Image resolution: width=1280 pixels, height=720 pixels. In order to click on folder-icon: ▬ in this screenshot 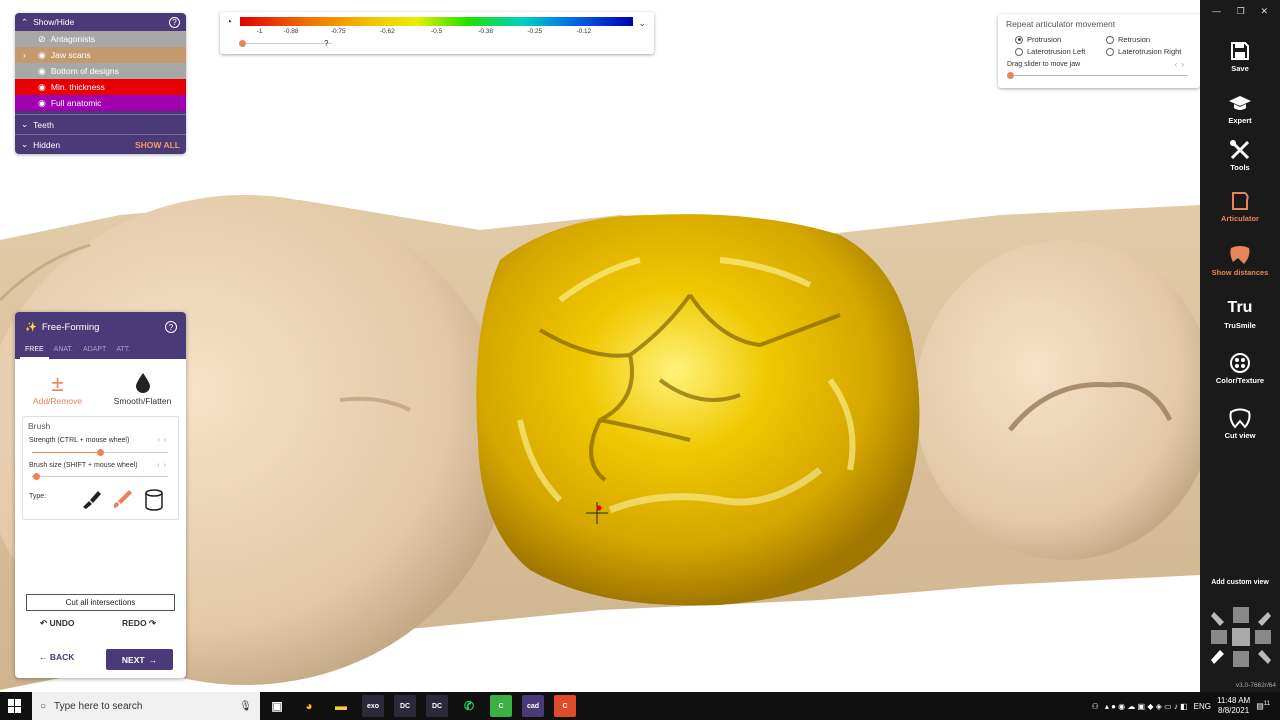, I will do `click(341, 706)`.